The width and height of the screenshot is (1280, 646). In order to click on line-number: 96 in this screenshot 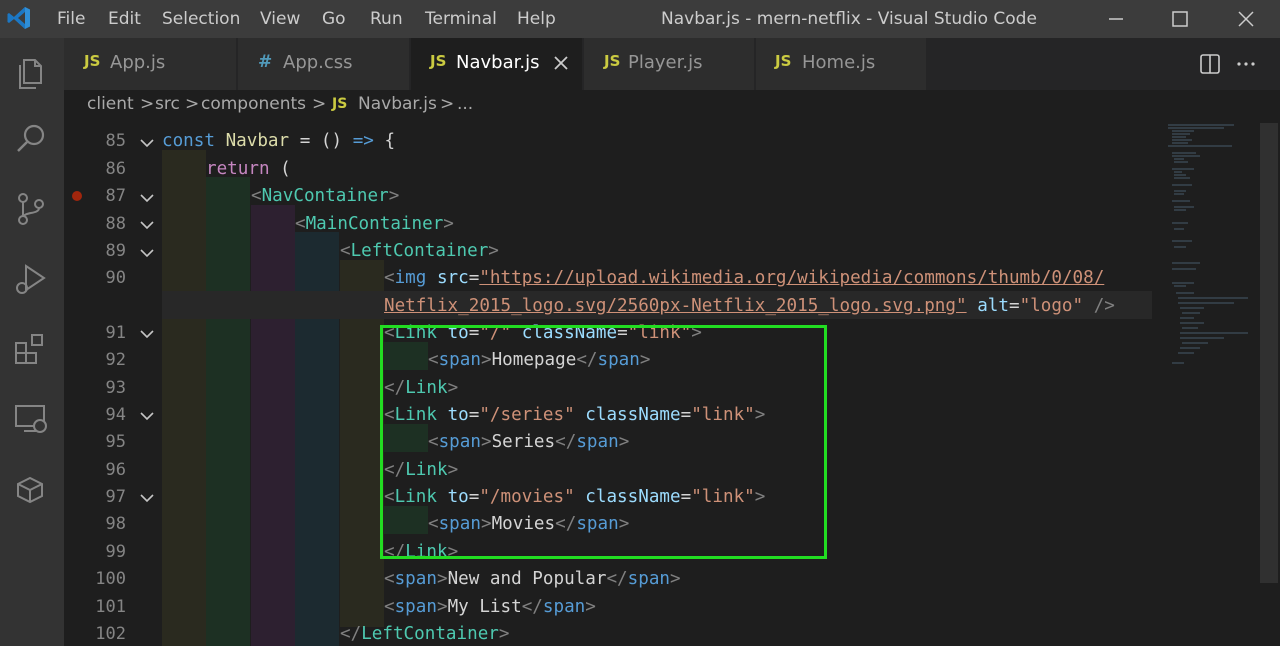, I will do `click(115, 470)`.